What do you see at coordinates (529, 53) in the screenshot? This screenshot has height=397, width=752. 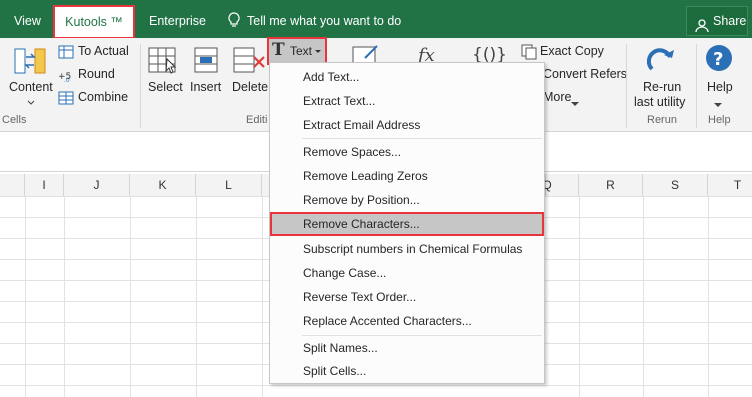 I see `exact-copy-icon` at bounding box center [529, 53].